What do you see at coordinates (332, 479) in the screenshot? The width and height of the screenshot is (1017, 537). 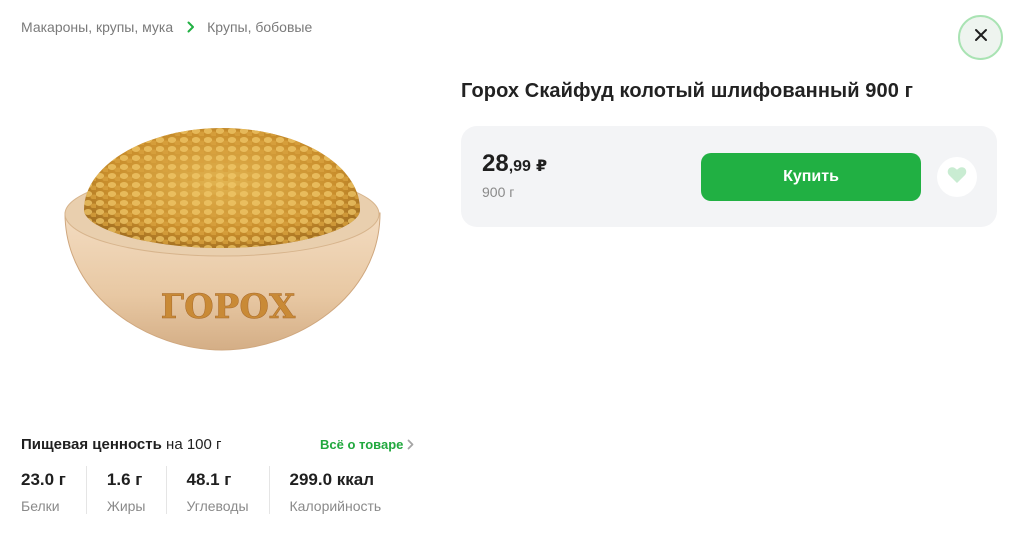 I see `nutrition-value: 299.0 ккал` at bounding box center [332, 479].